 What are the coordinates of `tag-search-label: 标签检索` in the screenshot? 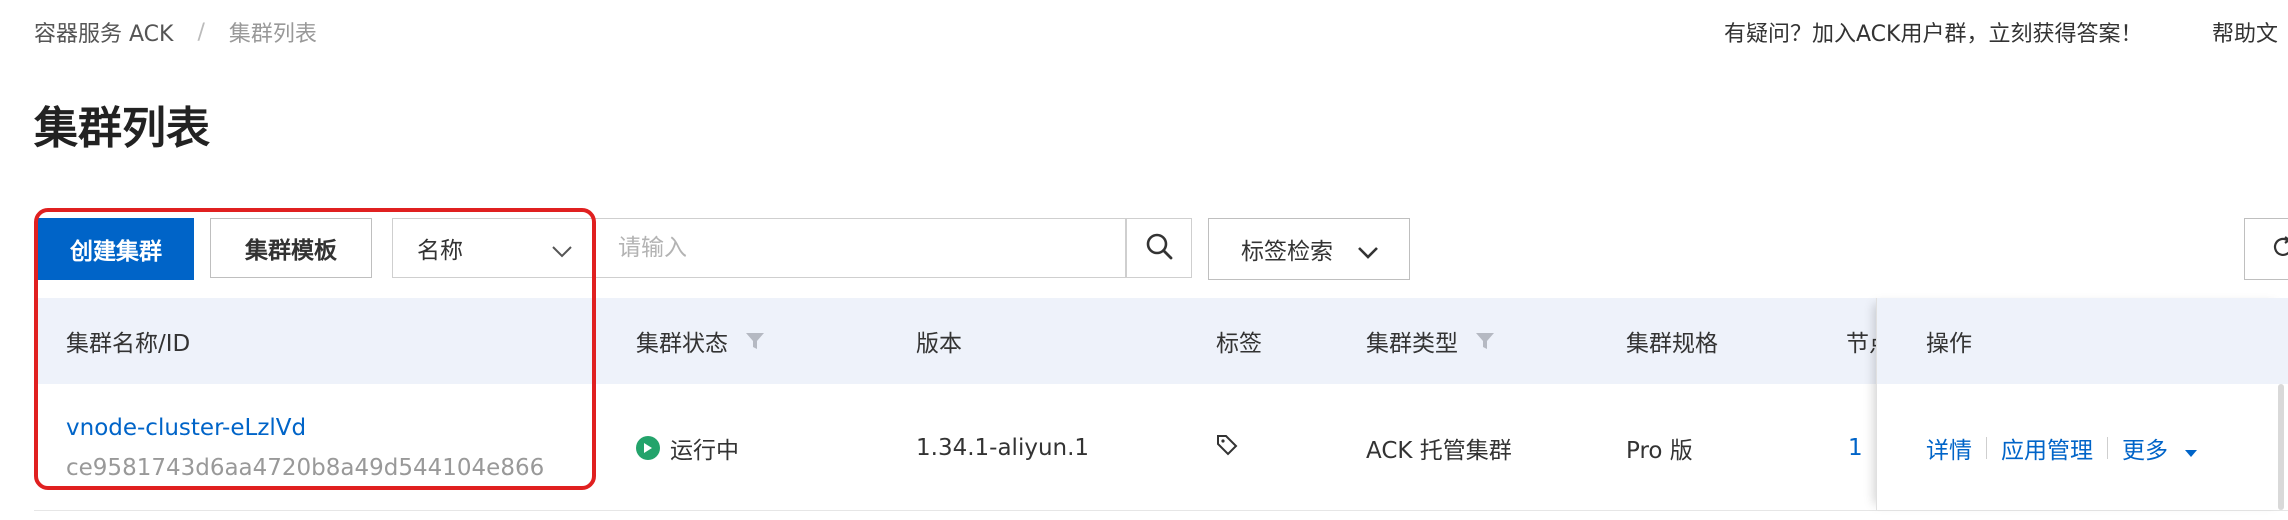 It's located at (1287, 252).